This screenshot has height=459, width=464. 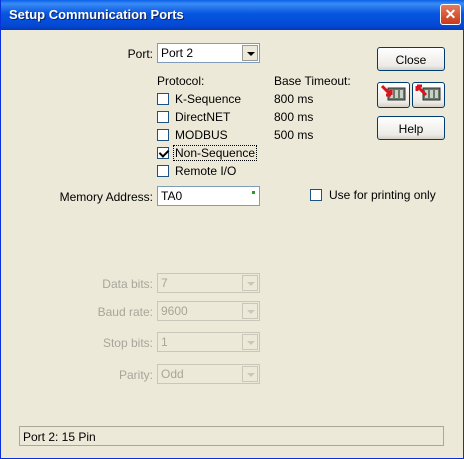 I want to click on modbus-timeout: 500 ms, so click(x=294, y=135).